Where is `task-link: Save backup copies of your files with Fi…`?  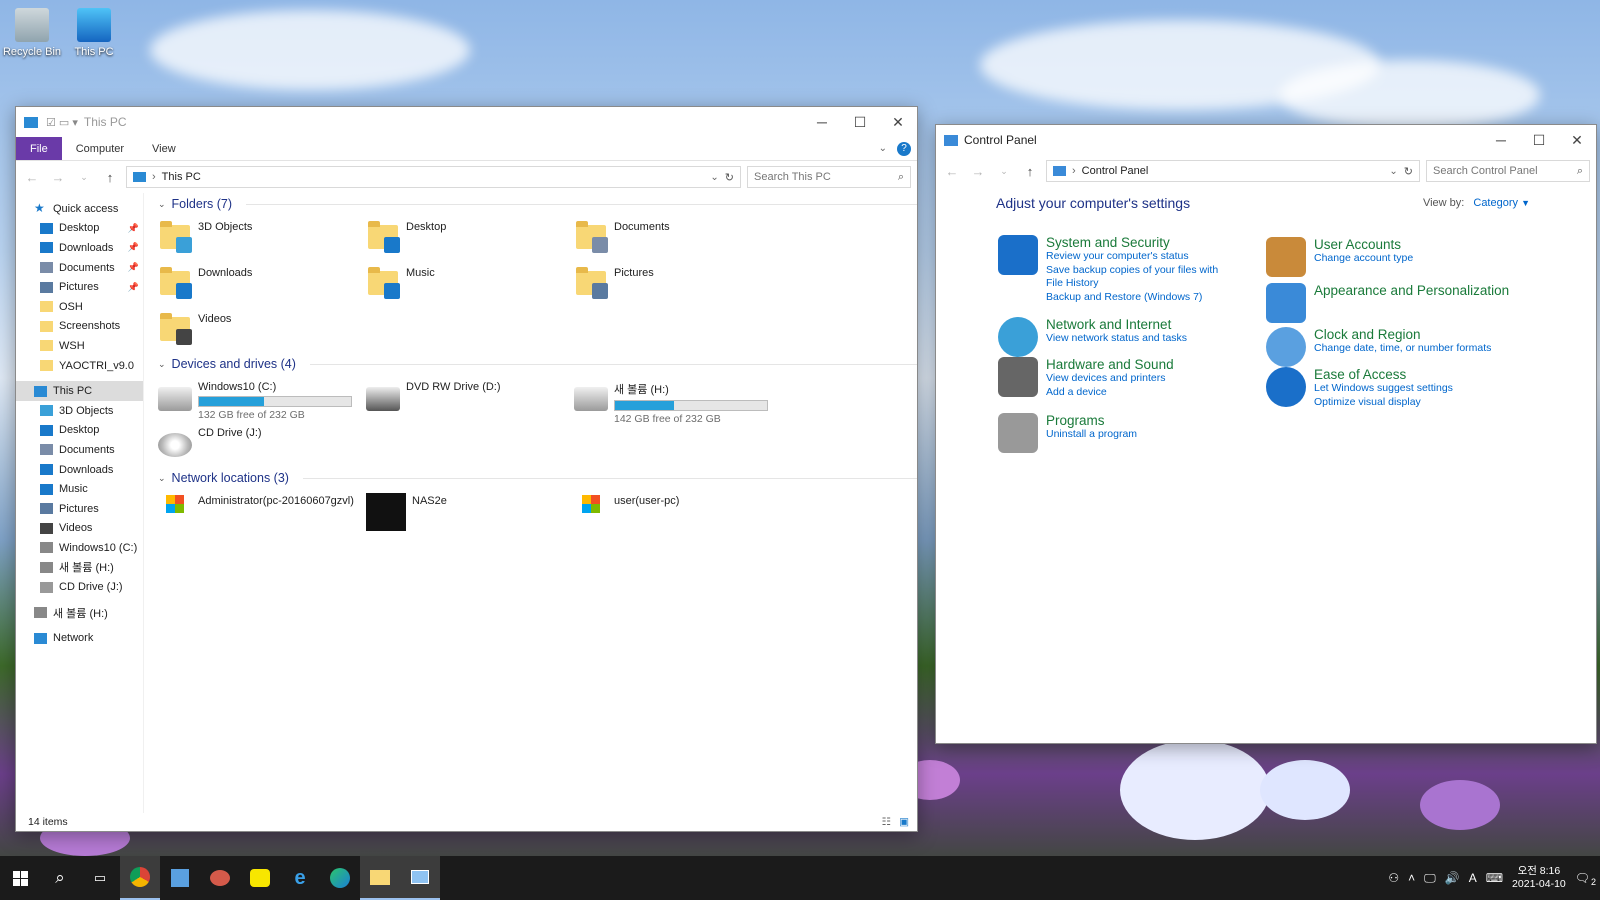
task-link: Save backup copies of your files with Fi… is located at coordinates (1141, 277).